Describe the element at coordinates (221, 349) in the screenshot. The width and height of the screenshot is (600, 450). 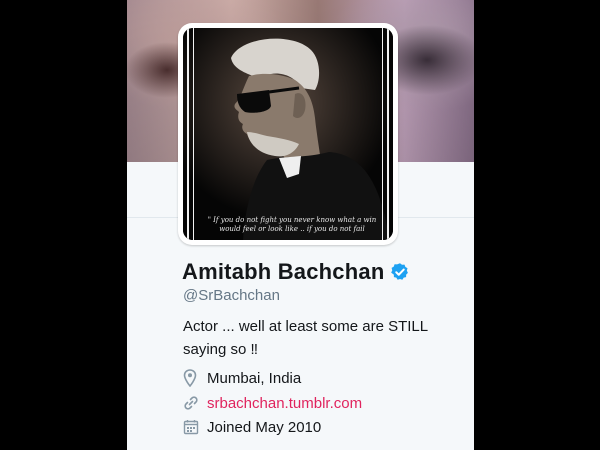
I see `profile-bio-line-2: saying so ‼` at that location.